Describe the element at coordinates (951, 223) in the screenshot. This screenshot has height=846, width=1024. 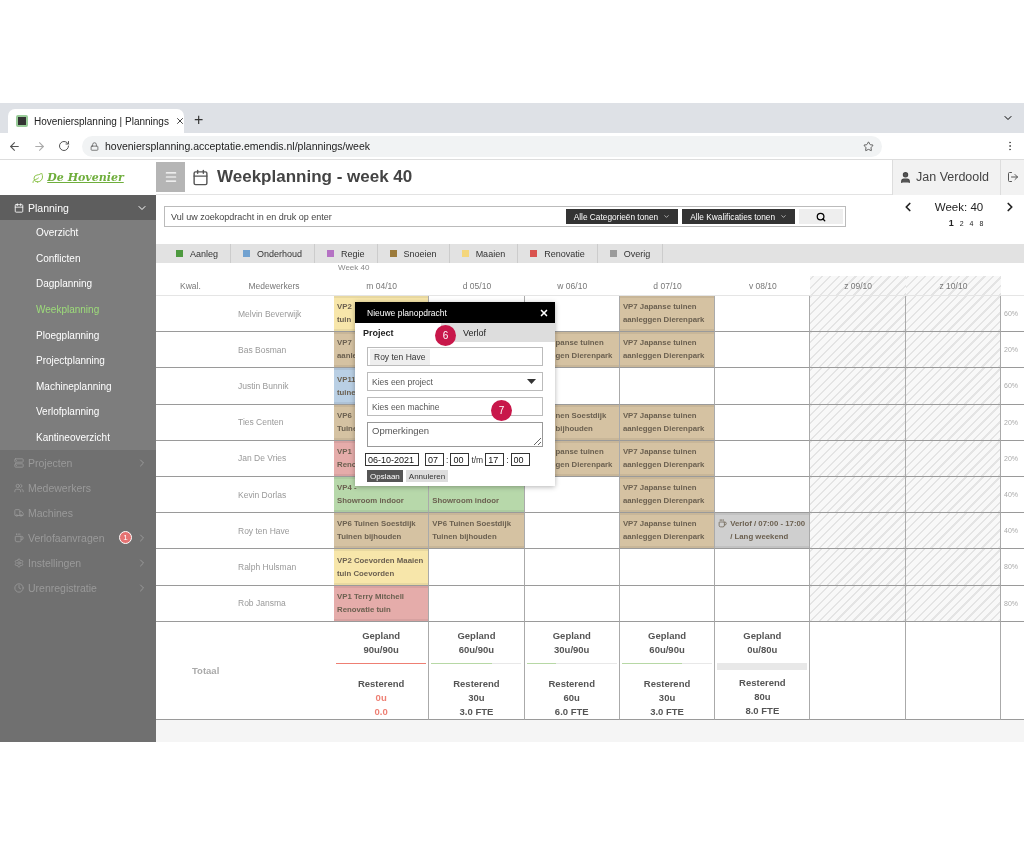
I see `week-span-link: 1` at that location.